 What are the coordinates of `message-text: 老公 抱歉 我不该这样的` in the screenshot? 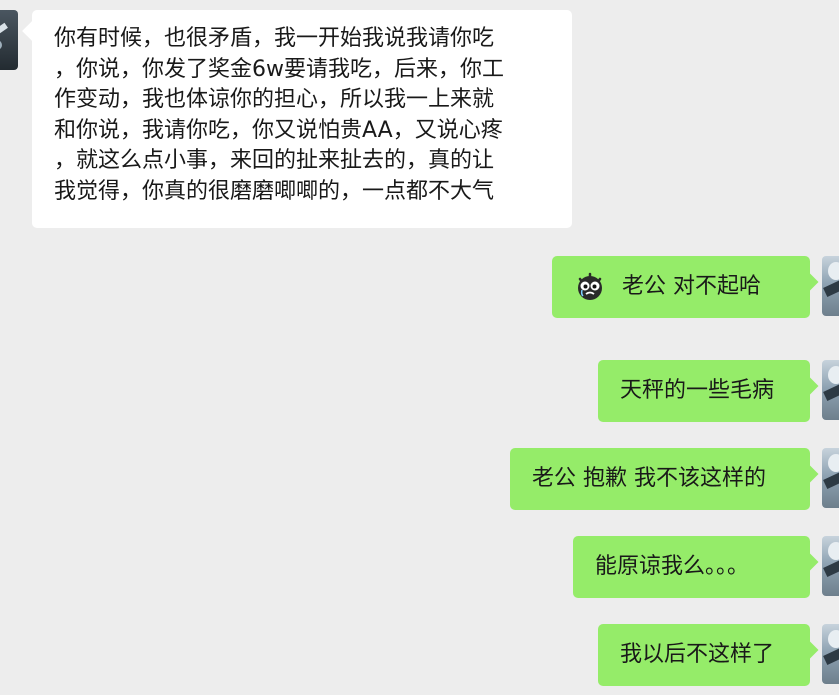 It's located at (649, 478).